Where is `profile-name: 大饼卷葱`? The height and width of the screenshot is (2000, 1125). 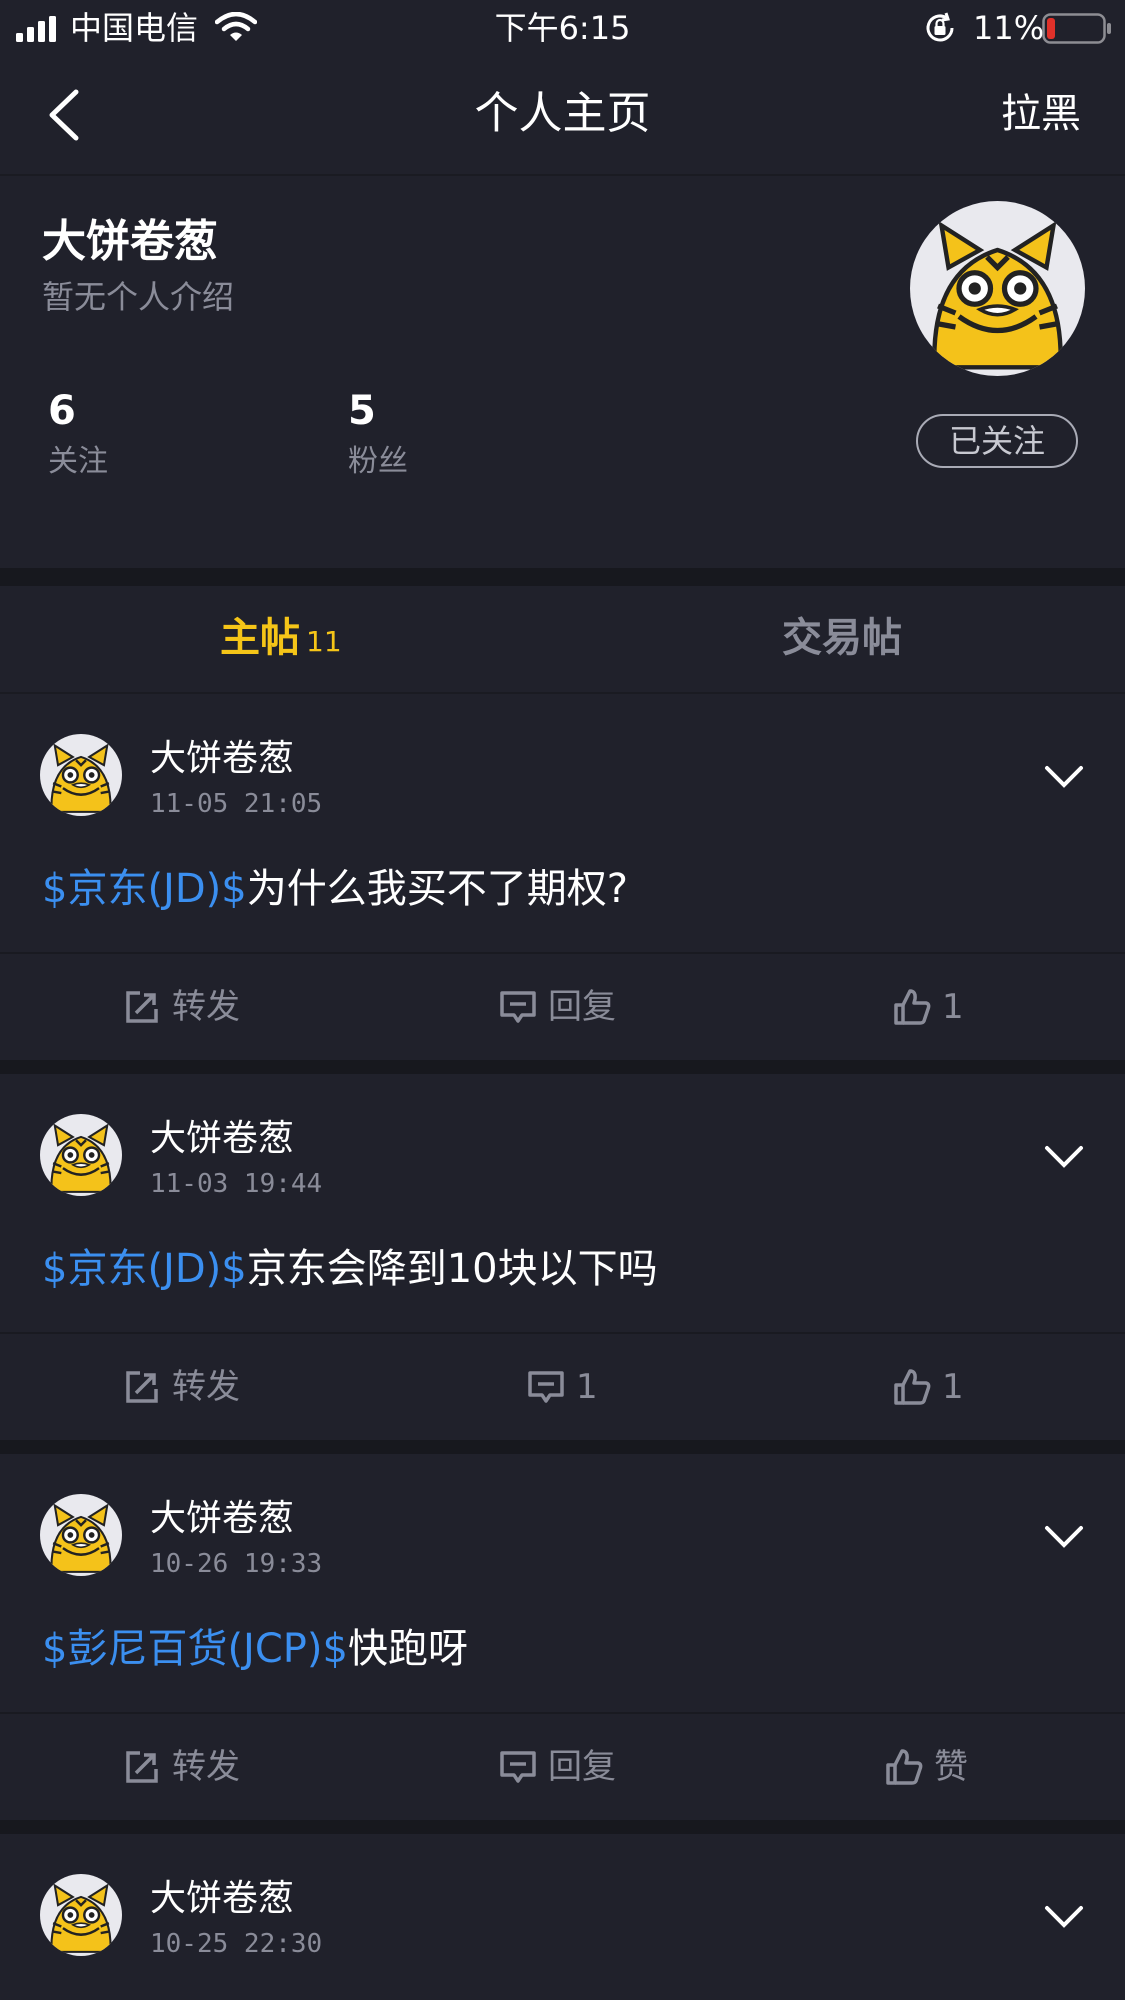
profile-name: 大饼卷葱 is located at coordinates (130, 241).